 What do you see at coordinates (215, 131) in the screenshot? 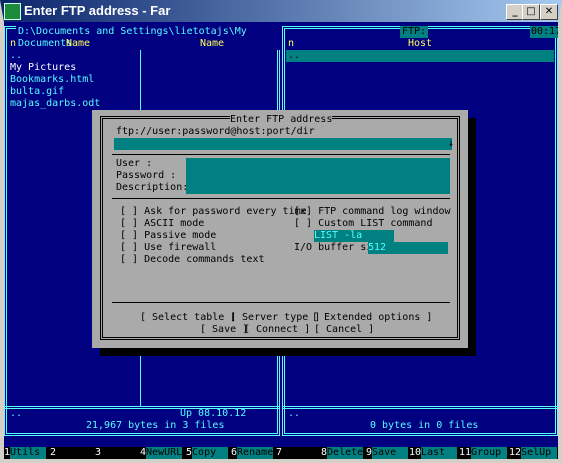
I see `url-hint: ftp://user:password@host:port/dir` at bounding box center [215, 131].